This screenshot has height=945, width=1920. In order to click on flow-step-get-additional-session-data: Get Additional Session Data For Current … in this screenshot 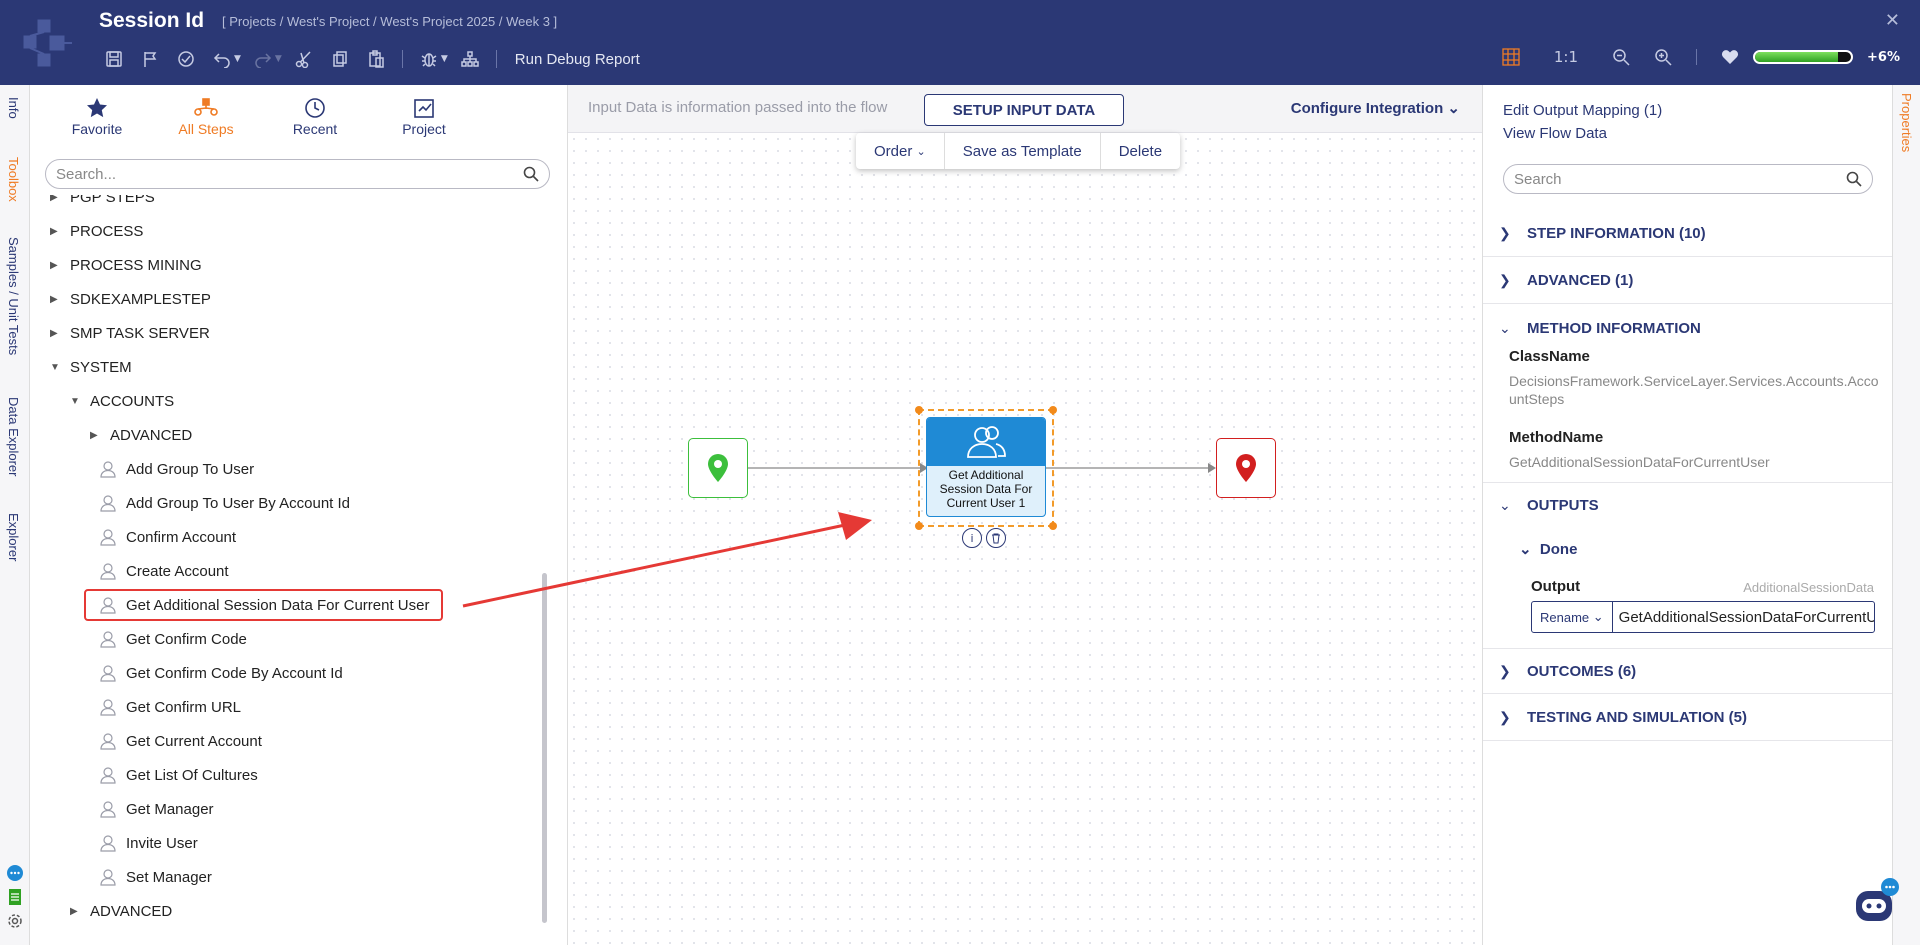, I will do `click(986, 467)`.